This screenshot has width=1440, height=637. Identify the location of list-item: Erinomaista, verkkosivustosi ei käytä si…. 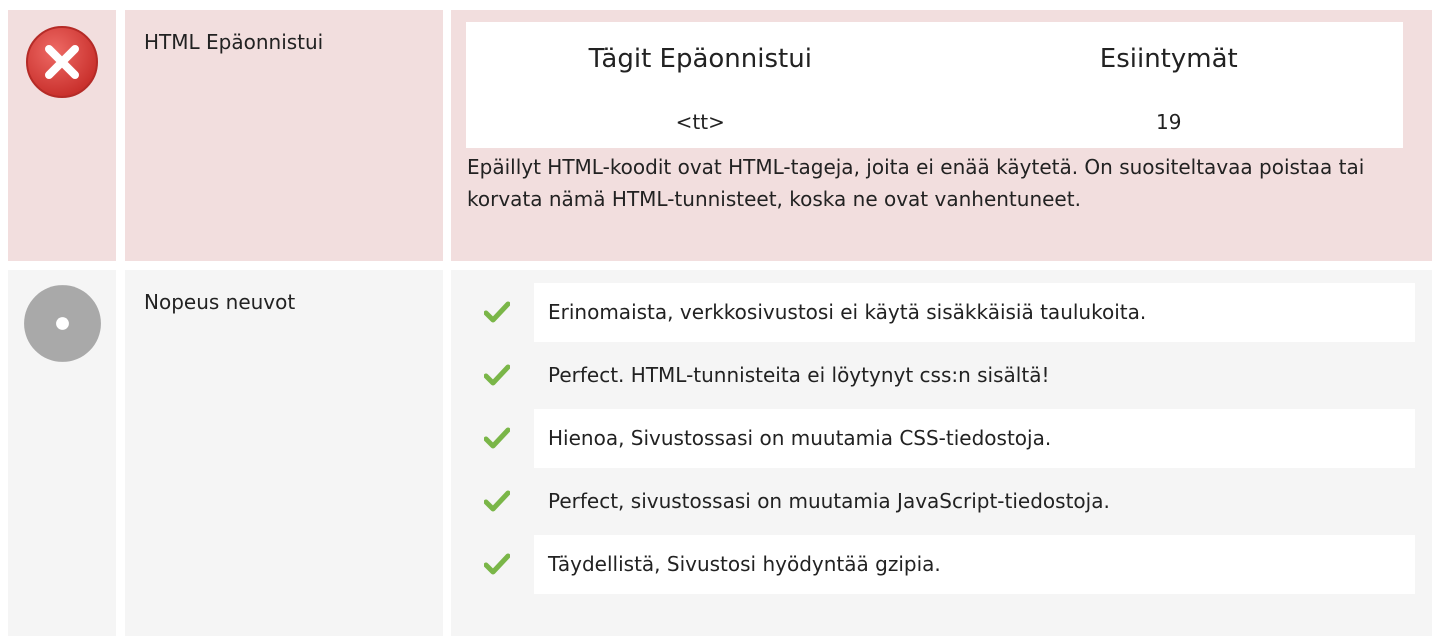
(943, 312).